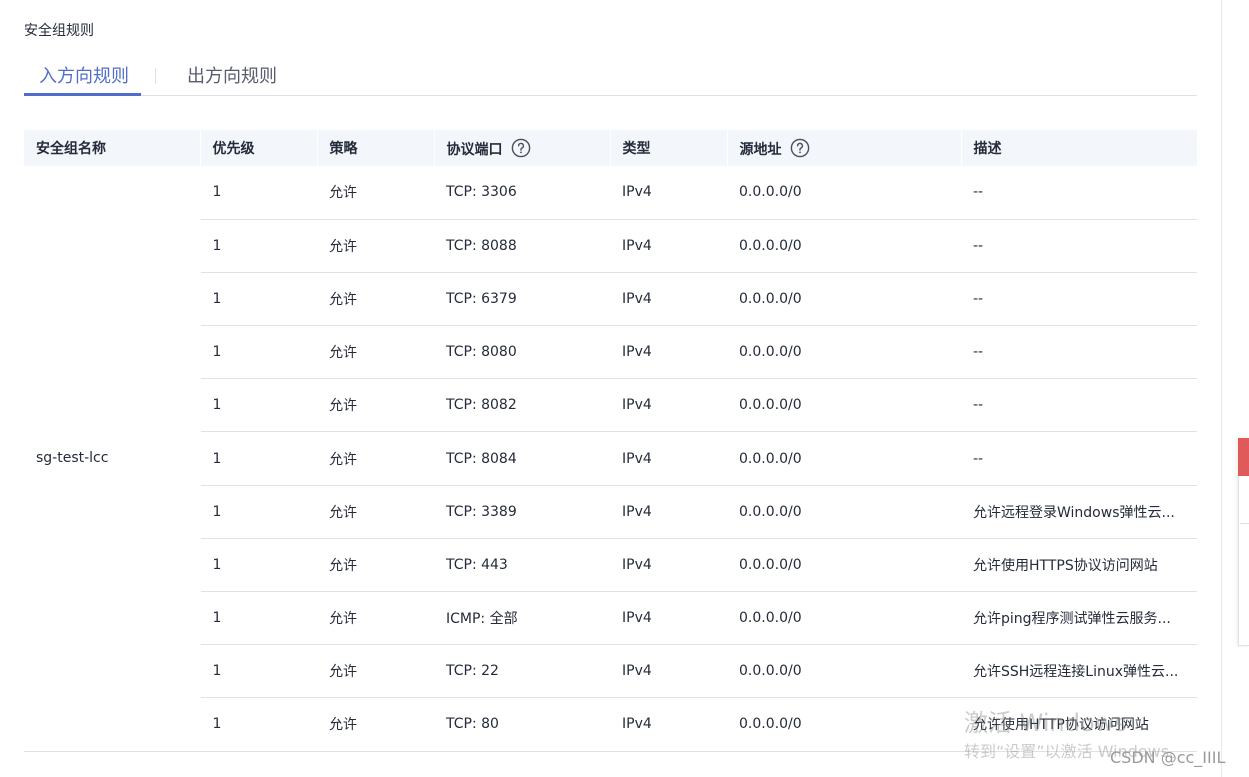 The width and height of the screenshot is (1249, 777). I want to click on cell-description: 允许使用HTTPS协议访问网站, so click(1079, 565).